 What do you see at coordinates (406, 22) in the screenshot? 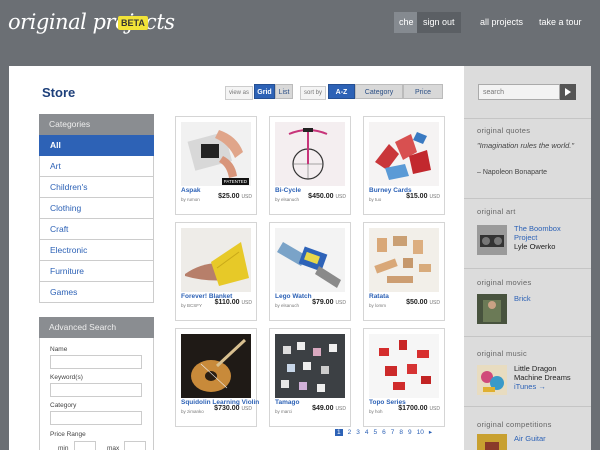
I see `user-name: che` at bounding box center [406, 22].